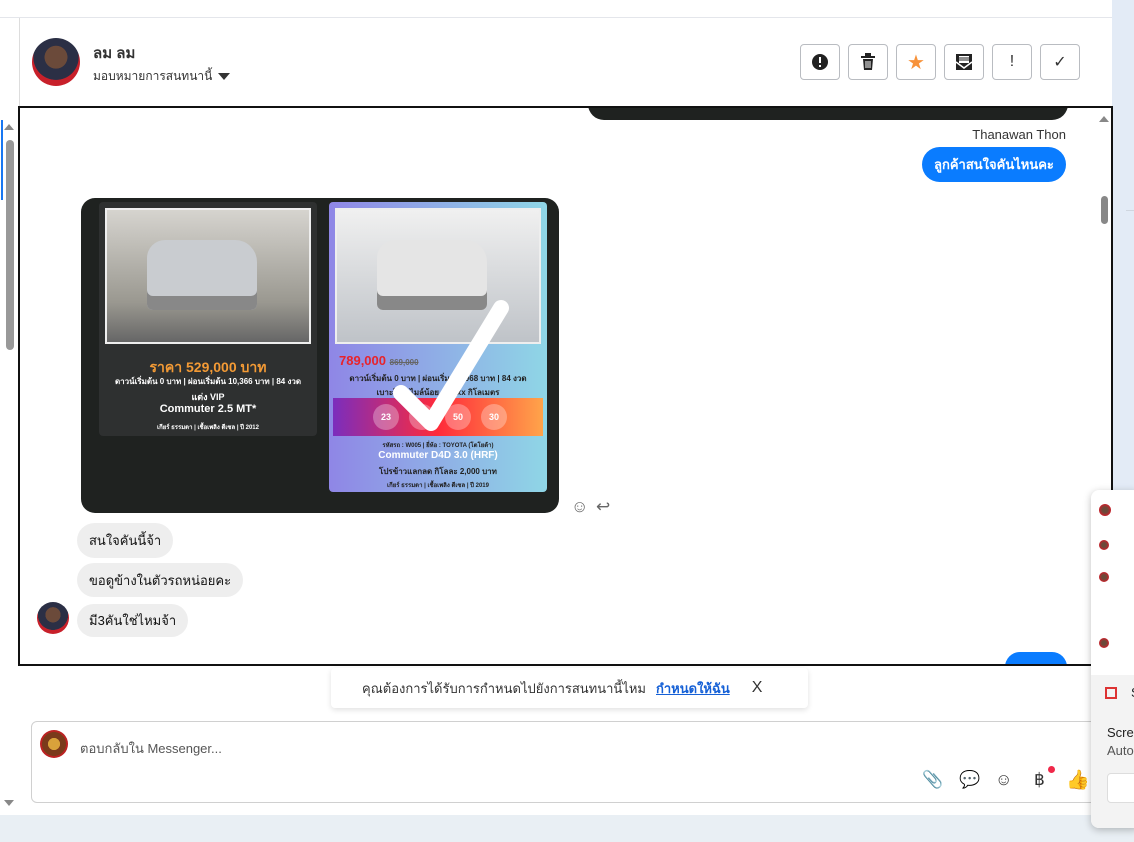 Image resolution: width=1134 pixels, height=842 pixels. Describe the element at coordinates (9, 465) in the screenshot. I see `page-scrollbar` at that location.